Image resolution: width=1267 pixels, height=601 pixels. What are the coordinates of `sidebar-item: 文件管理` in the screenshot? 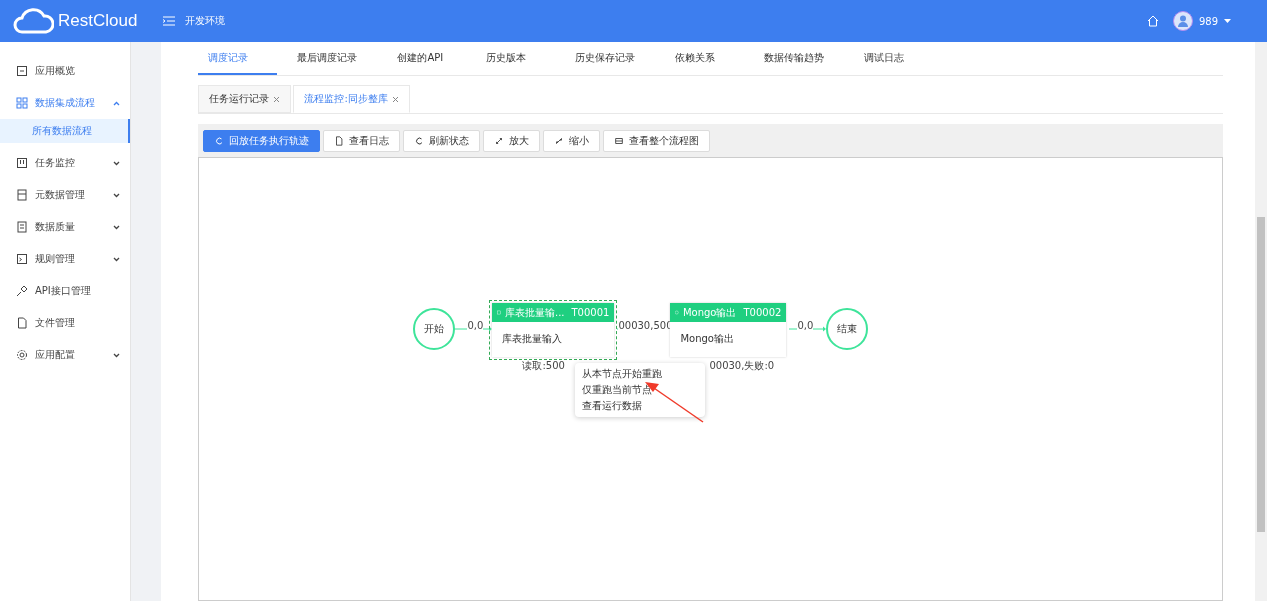 It's located at (65, 323).